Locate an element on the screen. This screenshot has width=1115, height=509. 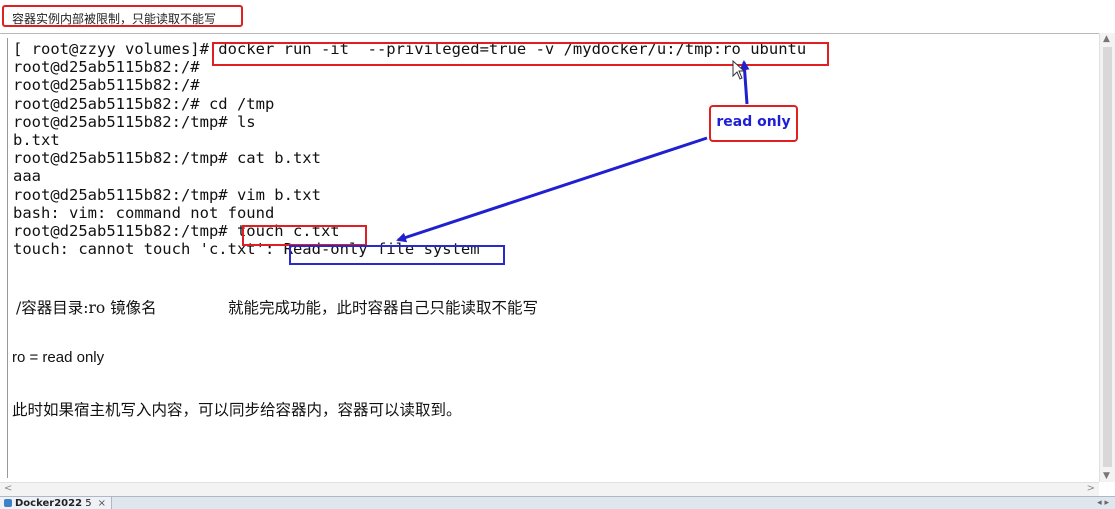
document-tab-label: Docker2022 is located at coordinates (49, 503).